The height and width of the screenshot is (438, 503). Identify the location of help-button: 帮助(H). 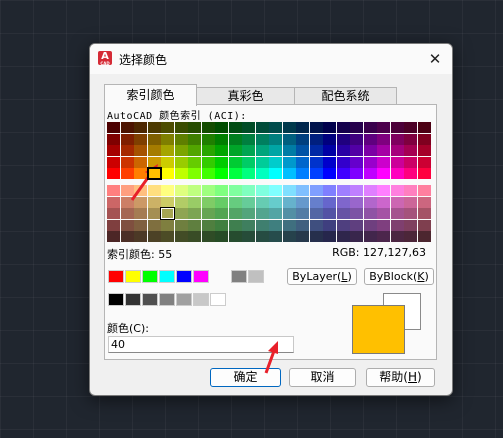
(400, 377).